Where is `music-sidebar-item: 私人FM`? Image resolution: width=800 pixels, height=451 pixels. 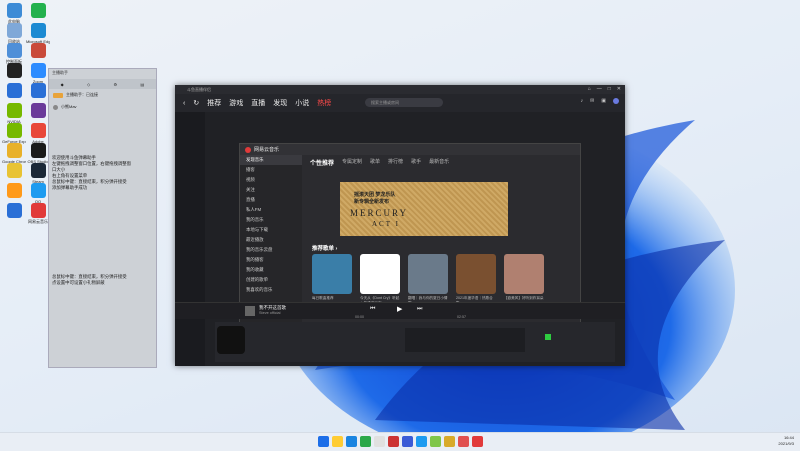 music-sidebar-item: 私人FM is located at coordinates (271, 210).